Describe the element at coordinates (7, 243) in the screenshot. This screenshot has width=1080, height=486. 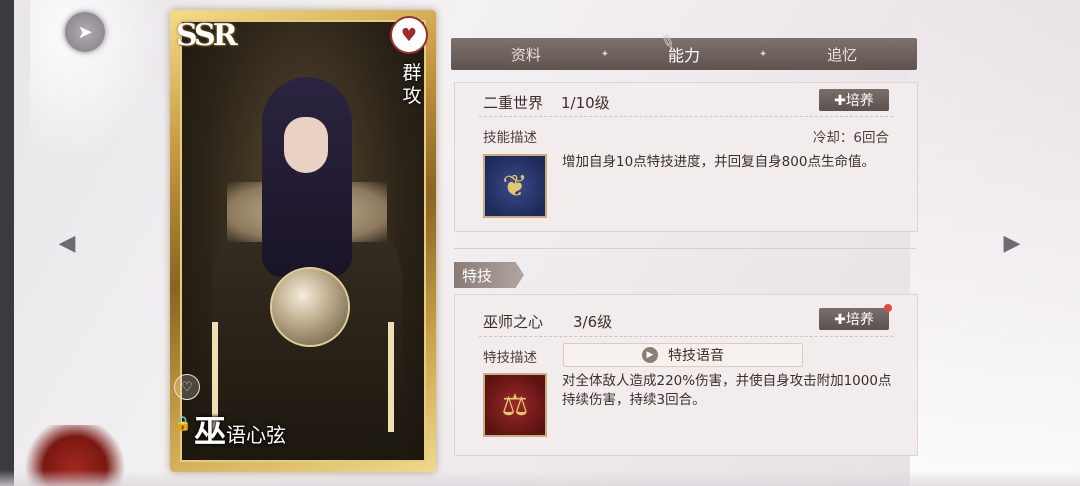
I see `left-edge-shade` at that location.